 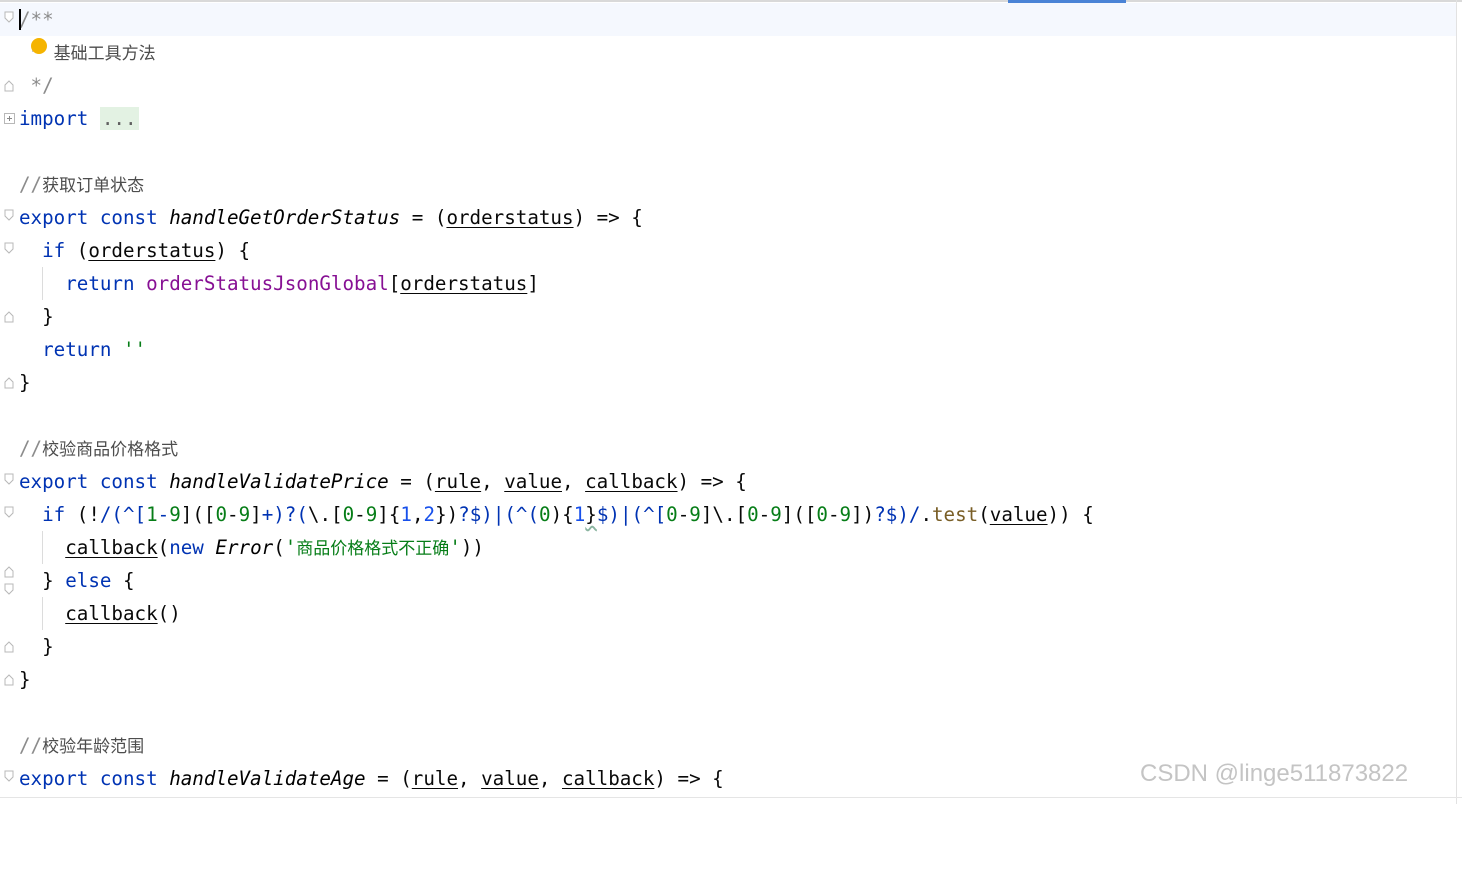 I want to click on code-token: }), so click(x=447, y=514).